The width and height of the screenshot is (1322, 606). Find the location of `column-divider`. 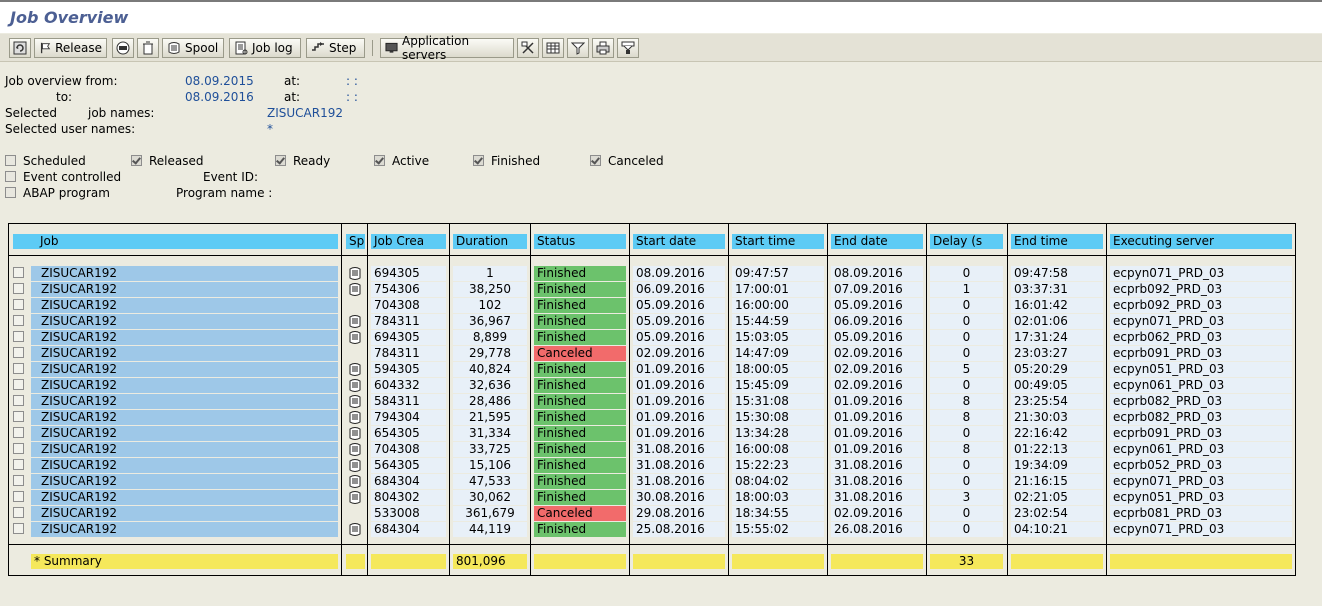

column-divider is located at coordinates (926, 399).